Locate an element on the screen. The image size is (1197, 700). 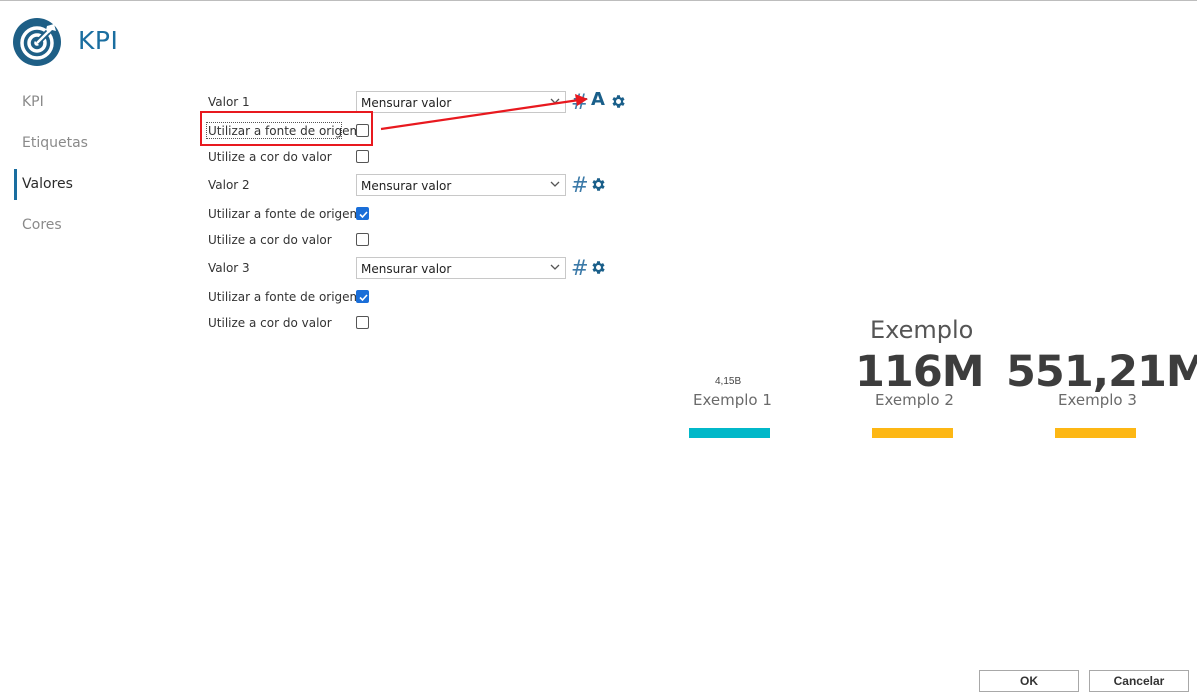
valor-2-source-font-checkbox is located at coordinates (362, 213).